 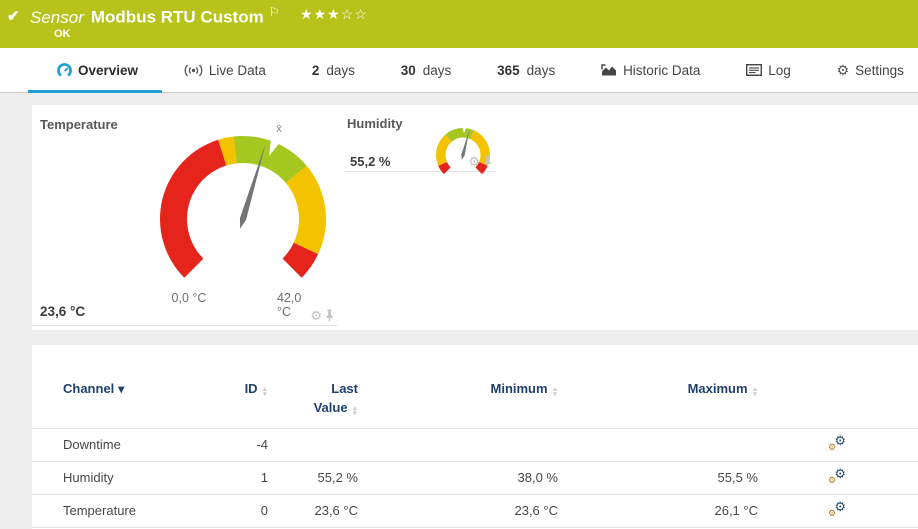 What do you see at coordinates (279, 129) in the screenshot?
I see `svg-text: x̄` at bounding box center [279, 129].